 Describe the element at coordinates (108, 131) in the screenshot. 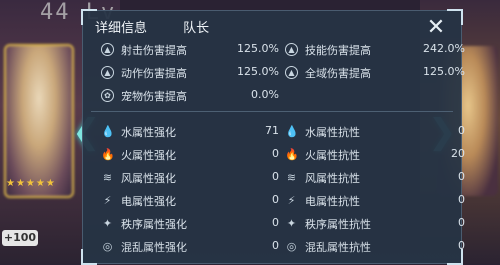

I see `water-icon: 💧` at that location.